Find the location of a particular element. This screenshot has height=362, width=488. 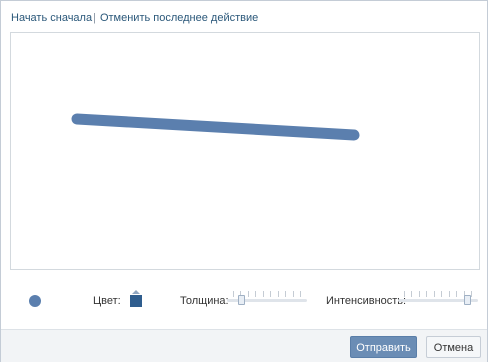

undo-link: Отменить последнее действие is located at coordinates (179, 18).